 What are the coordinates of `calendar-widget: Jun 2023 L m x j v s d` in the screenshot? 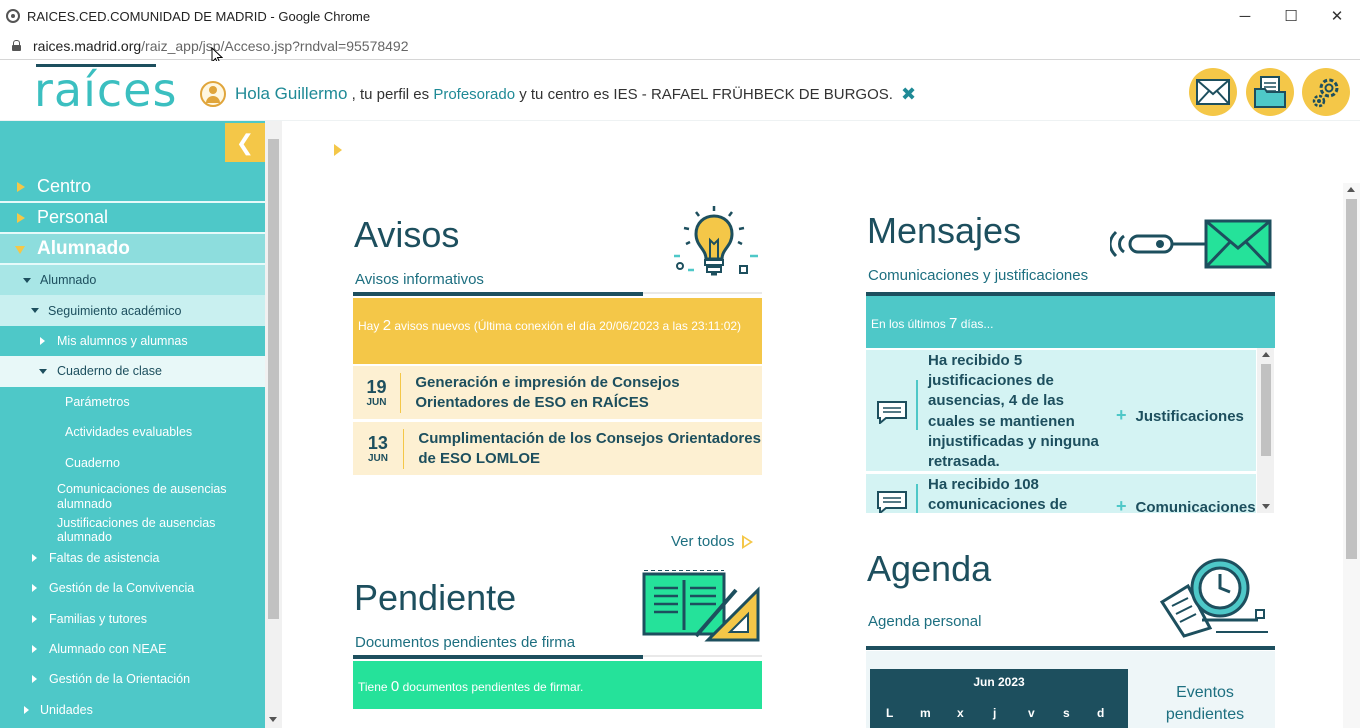 It's located at (999, 698).